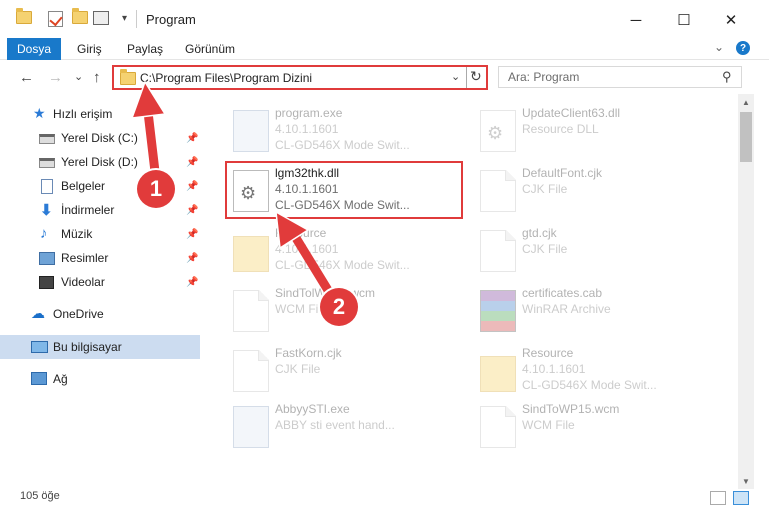  What do you see at coordinates (592, 134) in the screenshot?
I see `file-item: ⚙ UpdateClient63.dll Resource DLL` at bounding box center [592, 134].